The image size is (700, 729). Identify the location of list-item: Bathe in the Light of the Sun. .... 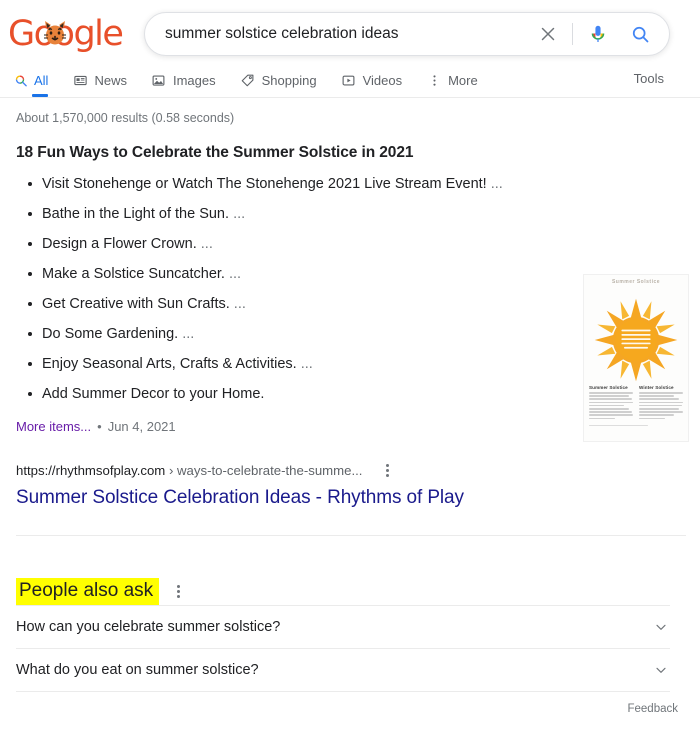
(357, 214).